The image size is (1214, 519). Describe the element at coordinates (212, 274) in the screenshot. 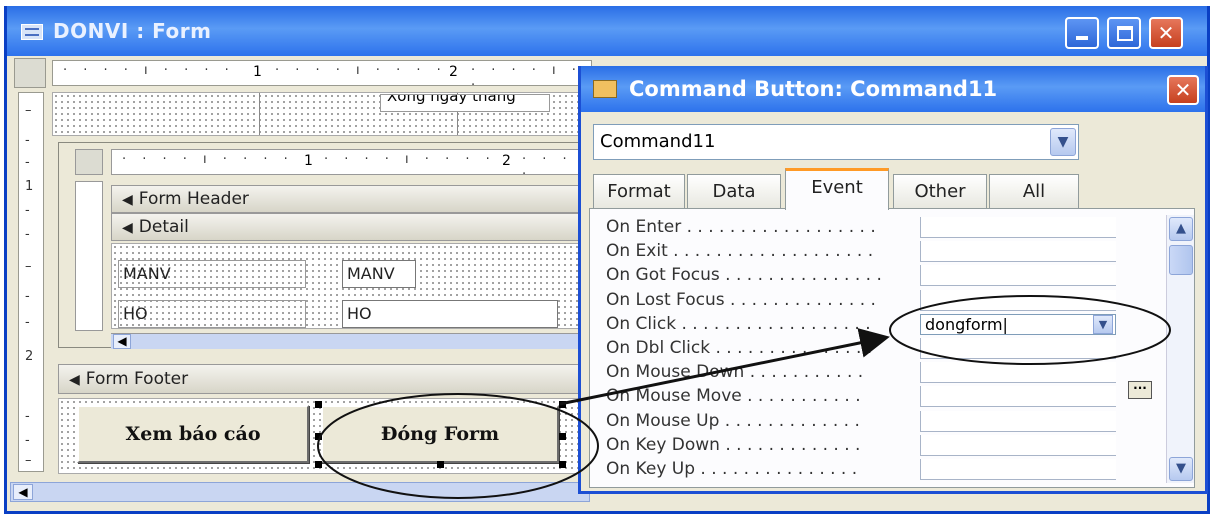

I see `field-label-manv: MANV` at that location.